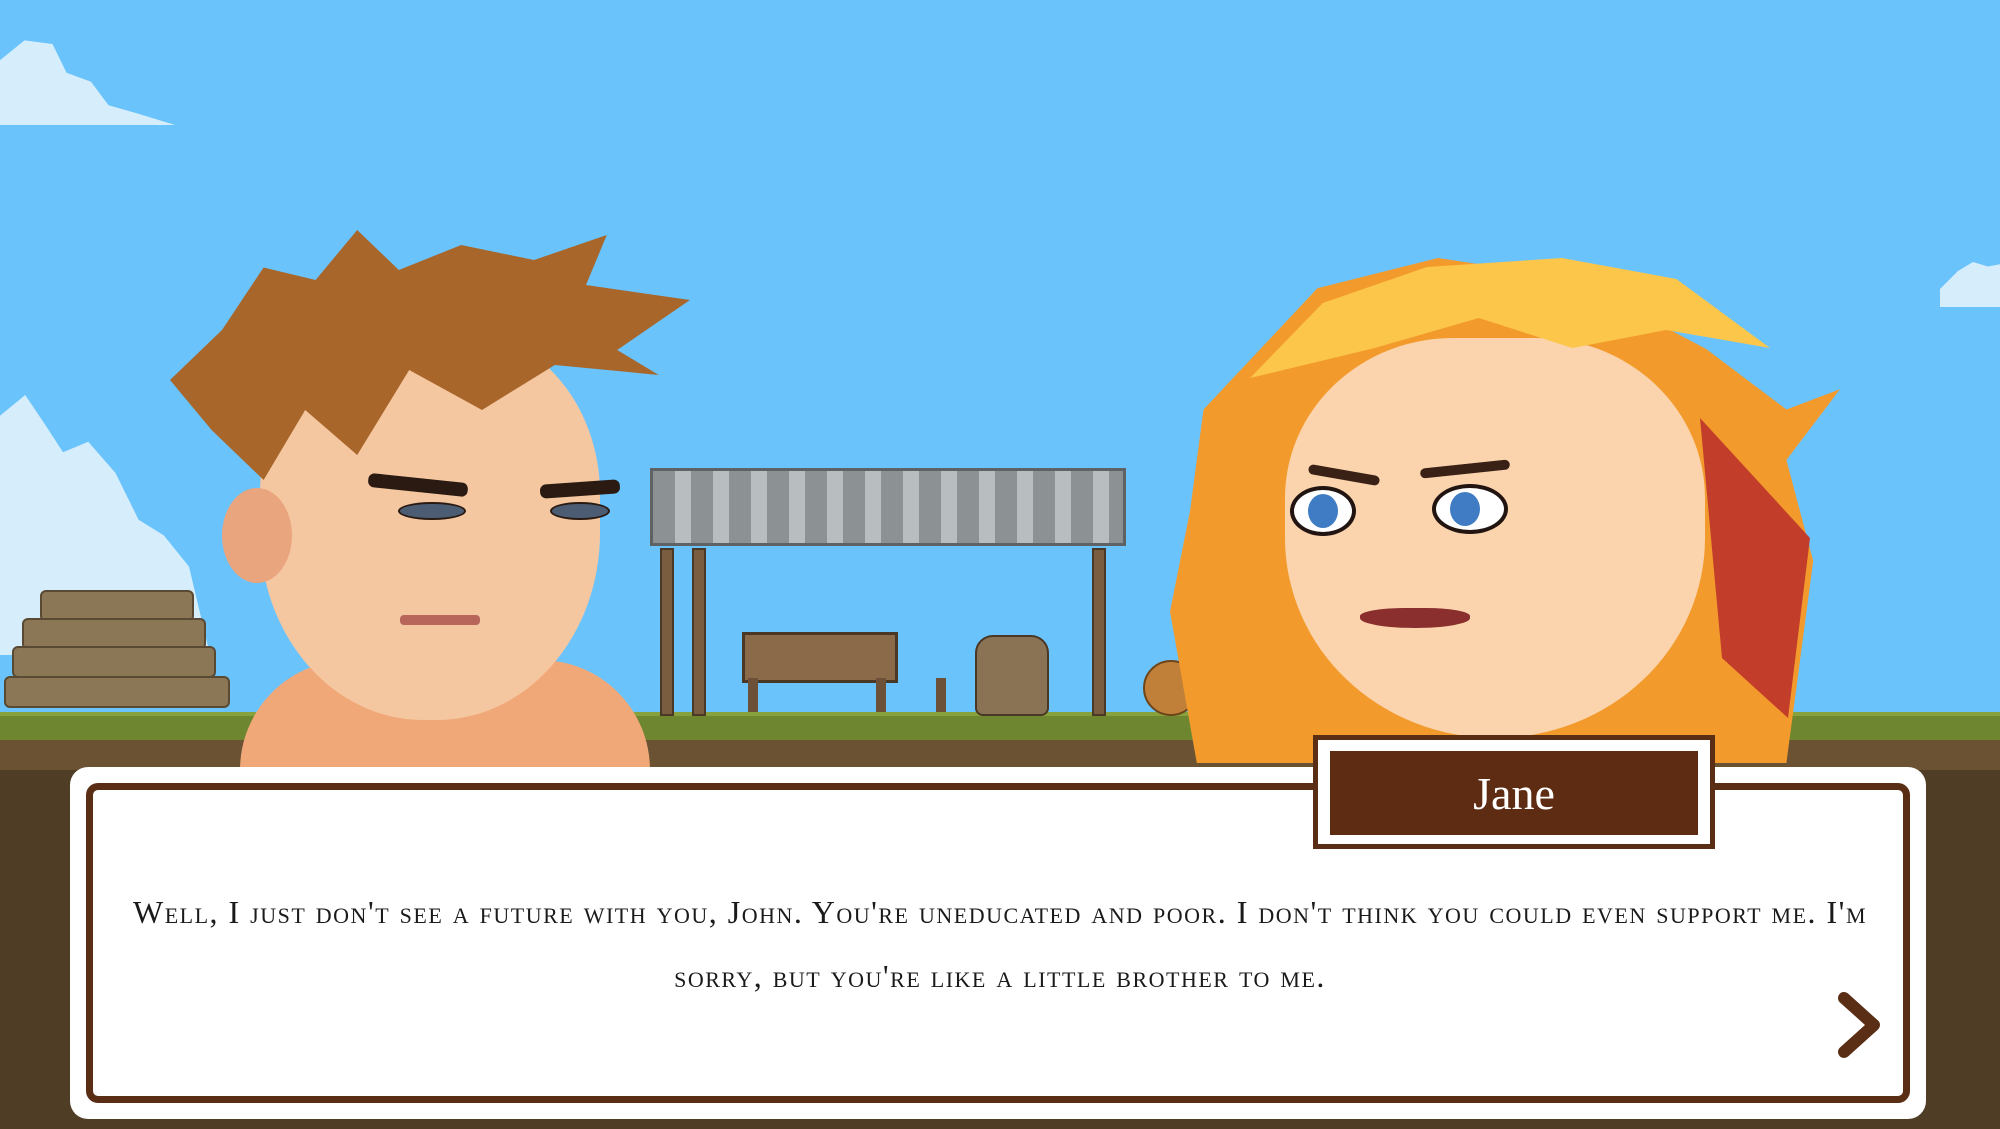  Describe the element at coordinates (257, 535) in the screenshot. I see `john-ear` at that location.